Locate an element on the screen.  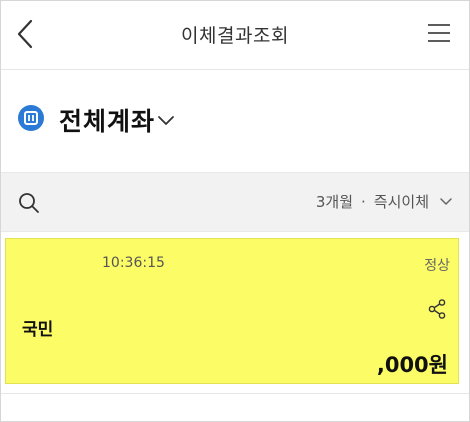
filter-period: 3개월 is located at coordinates (334, 202).